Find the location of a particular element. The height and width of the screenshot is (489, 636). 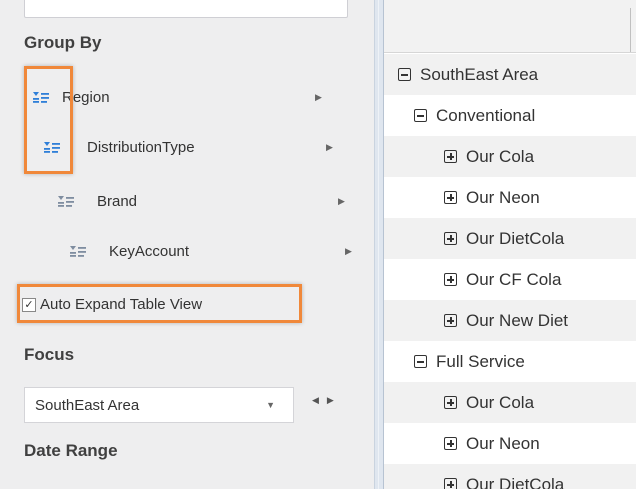

group-item-distributiontype: DistributionType ▶ is located at coordinates (193, 147).